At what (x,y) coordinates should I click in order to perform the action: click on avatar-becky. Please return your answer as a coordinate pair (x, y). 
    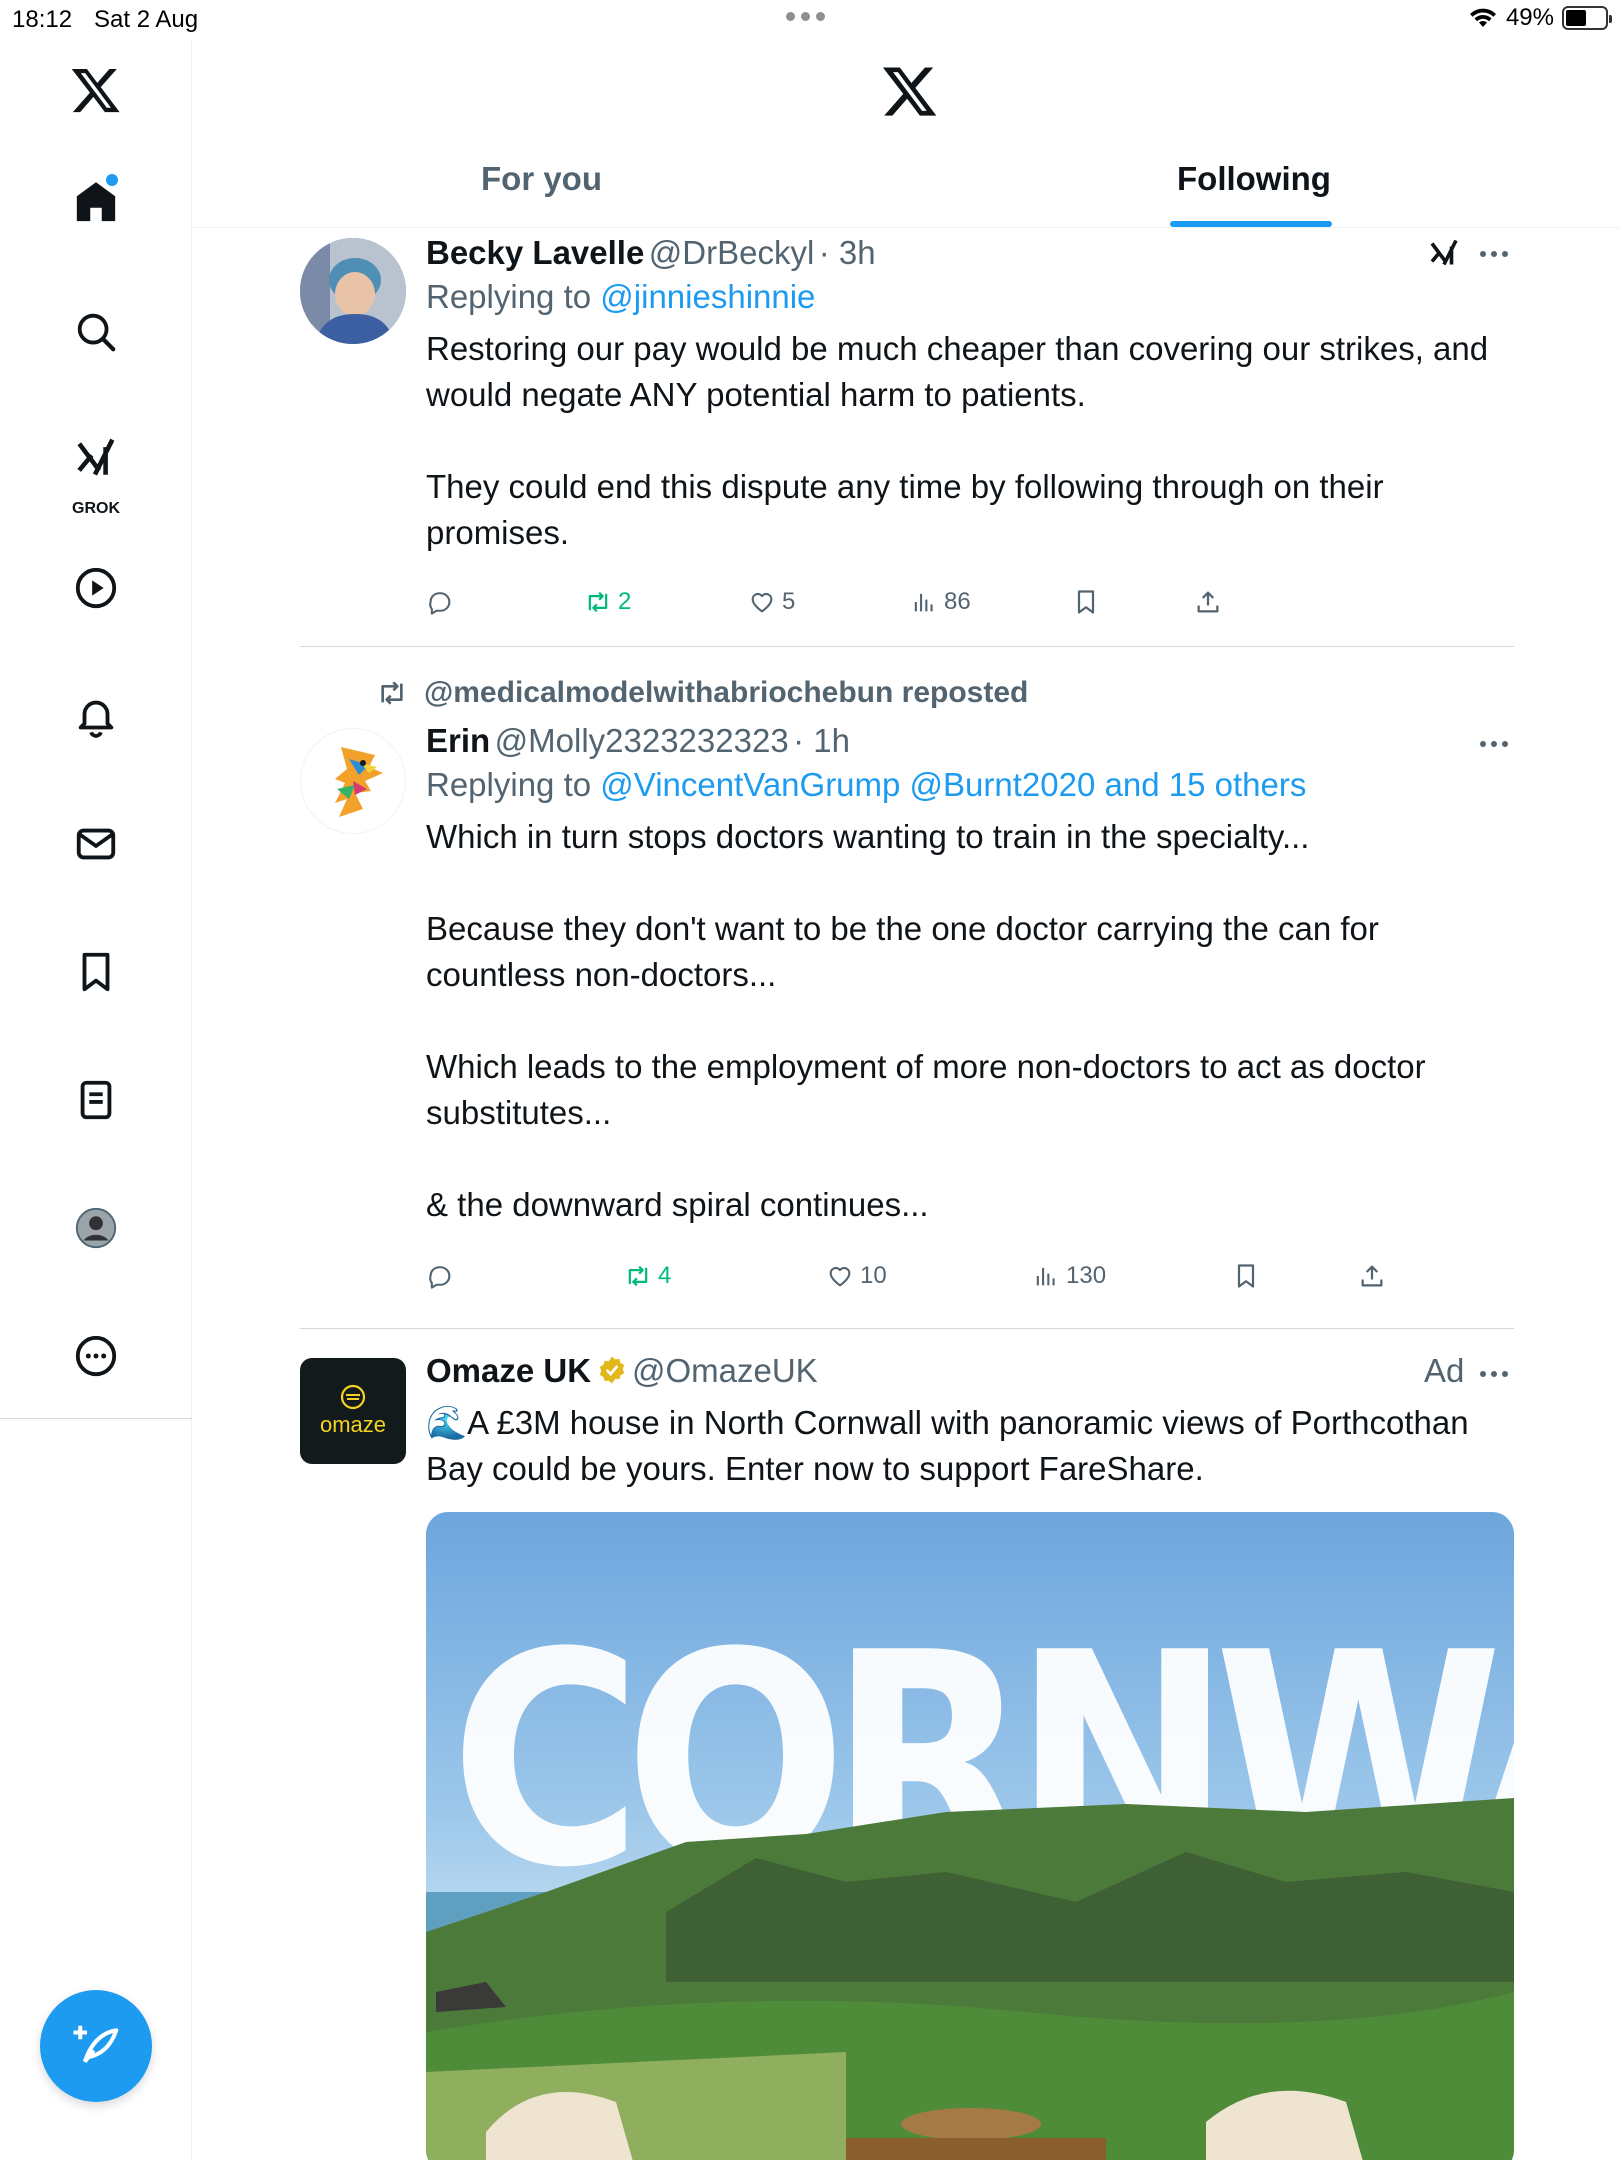
    Looking at the image, I should click on (353, 291).